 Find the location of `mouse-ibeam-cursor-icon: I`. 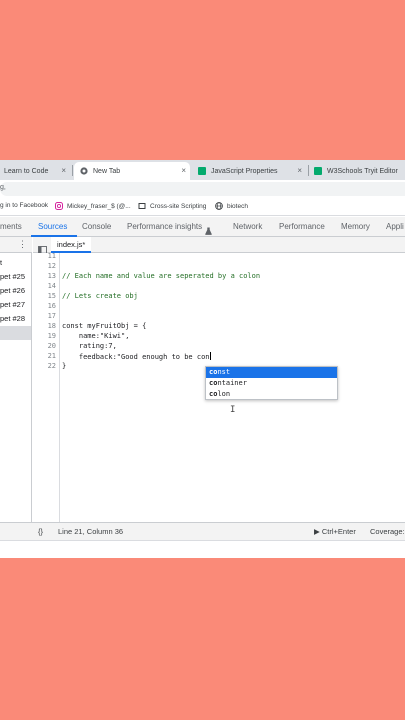

mouse-ibeam-cursor-icon: I is located at coordinates (233, 410).